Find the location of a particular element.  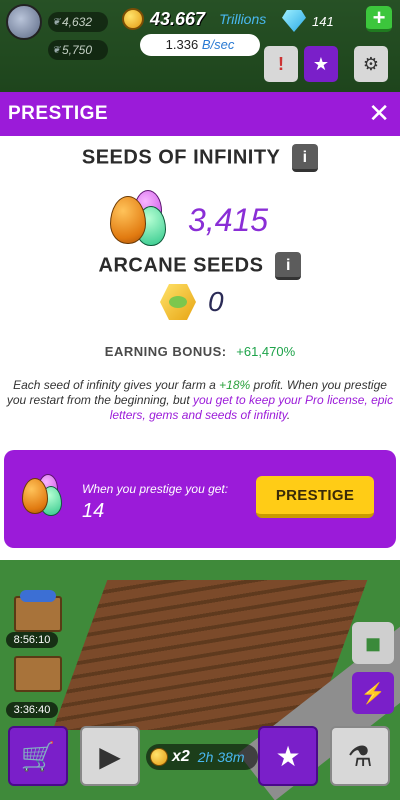

modal-header: PRESTIGE ✕ is located at coordinates (200, 114).